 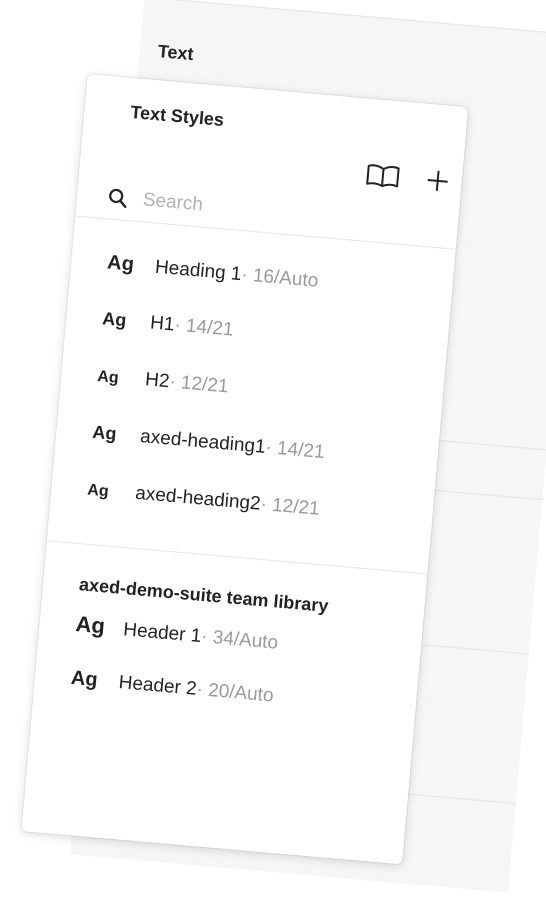 What do you see at coordinates (198, 271) in the screenshot?
I see `style-name: Heading 1` at bounding box center [198, 271].